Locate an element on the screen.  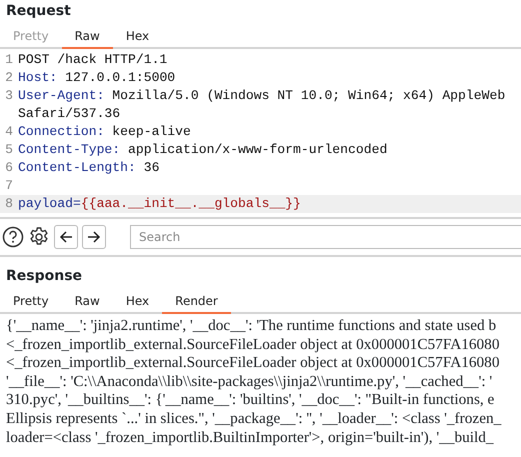
back-button is located at coordinates (66, 237).